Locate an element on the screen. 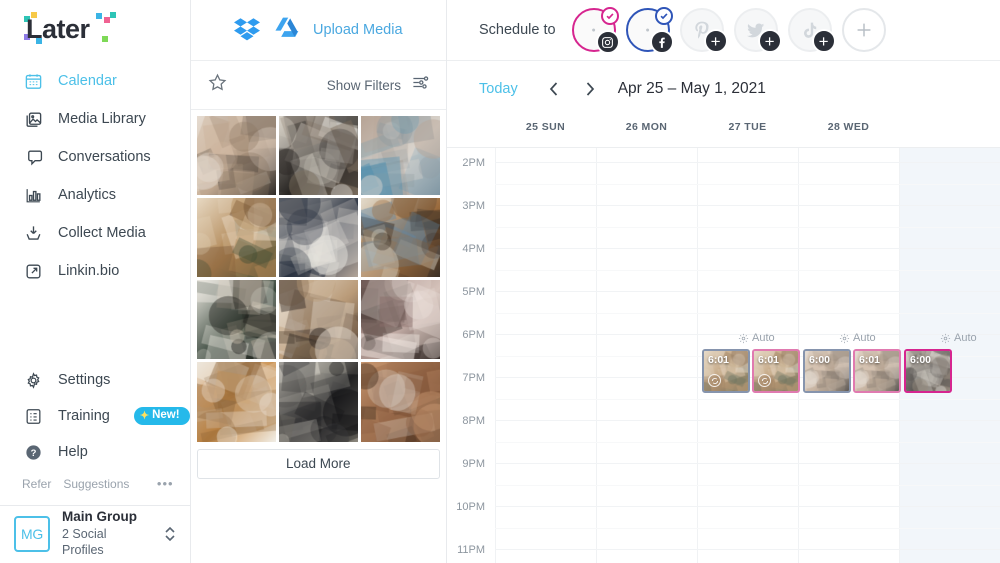 This screenshot has width=1000, height=563. sidebar-item-linkin-bio: Linkin.bio is located at coordinates (95, 271).